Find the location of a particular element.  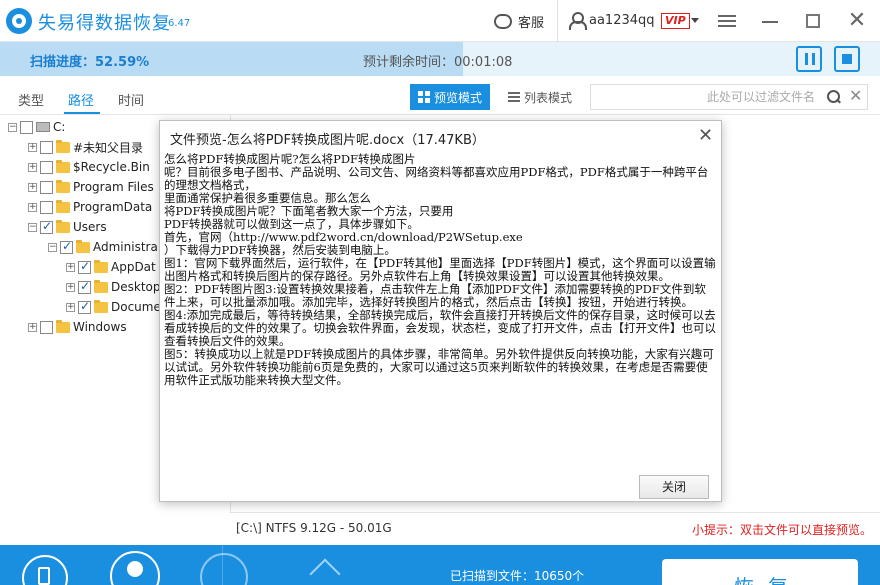

list-mode-button: 列表模式 is located at coordinates (540, 97).